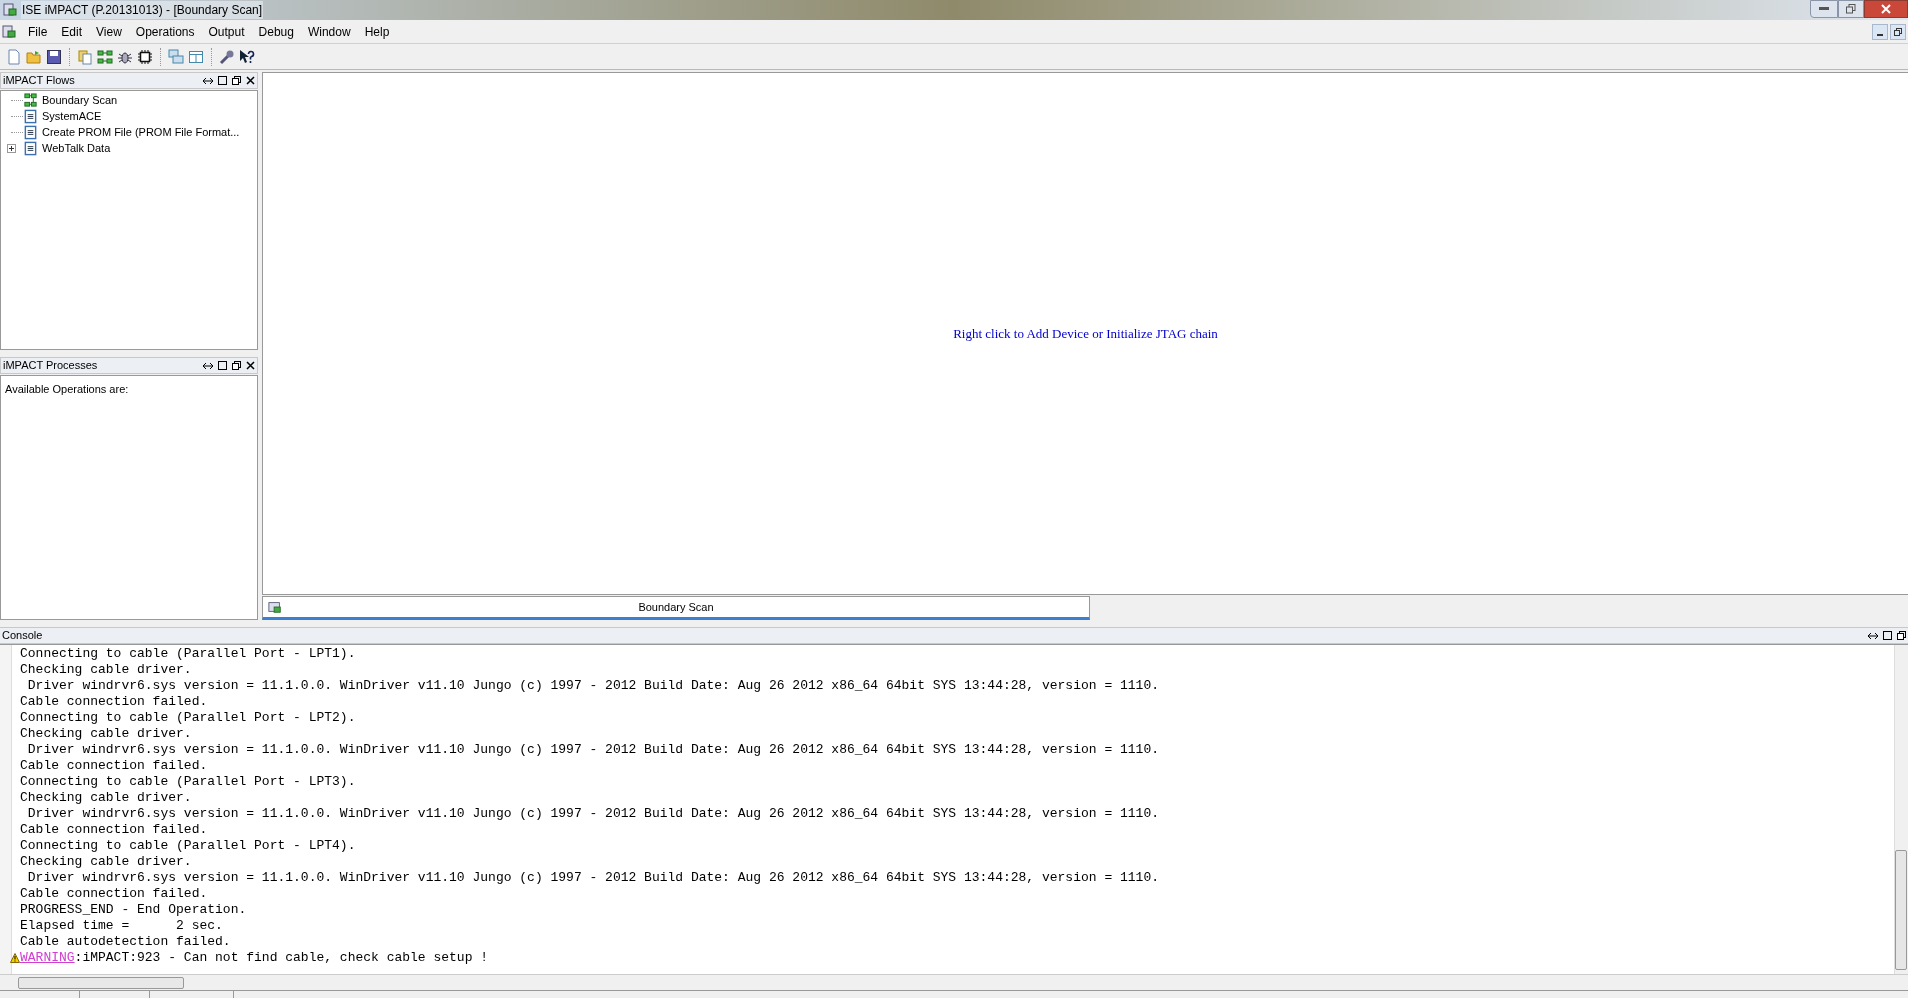 This screenshot has width=1908, height=998. Describe the element at coordinates (281, 958) in the screenshot. I see `console-line: :iMPACT:923 - Can not find cable, check cable setup !` at that location.